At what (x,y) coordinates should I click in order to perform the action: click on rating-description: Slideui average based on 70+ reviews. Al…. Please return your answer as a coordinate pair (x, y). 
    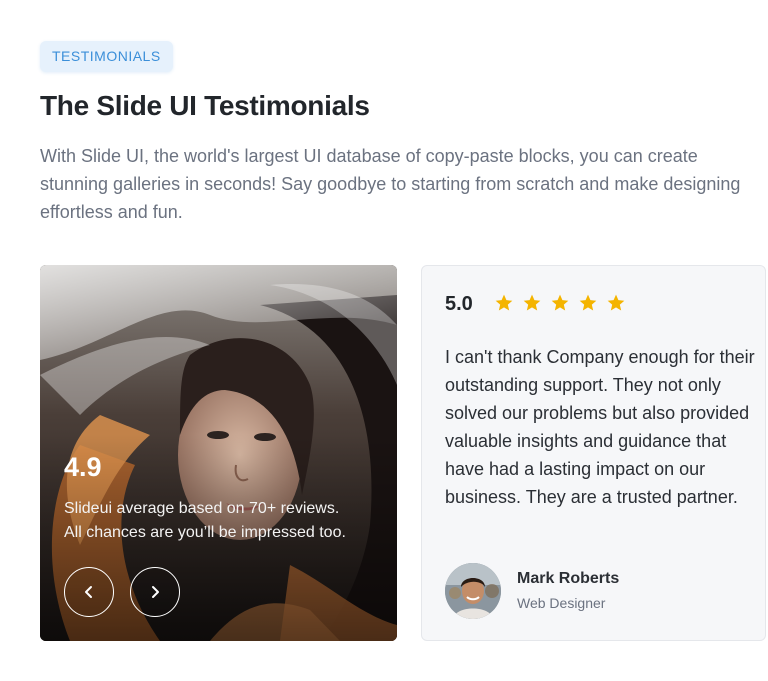
    Looking at the image, I should click on (224, 521).